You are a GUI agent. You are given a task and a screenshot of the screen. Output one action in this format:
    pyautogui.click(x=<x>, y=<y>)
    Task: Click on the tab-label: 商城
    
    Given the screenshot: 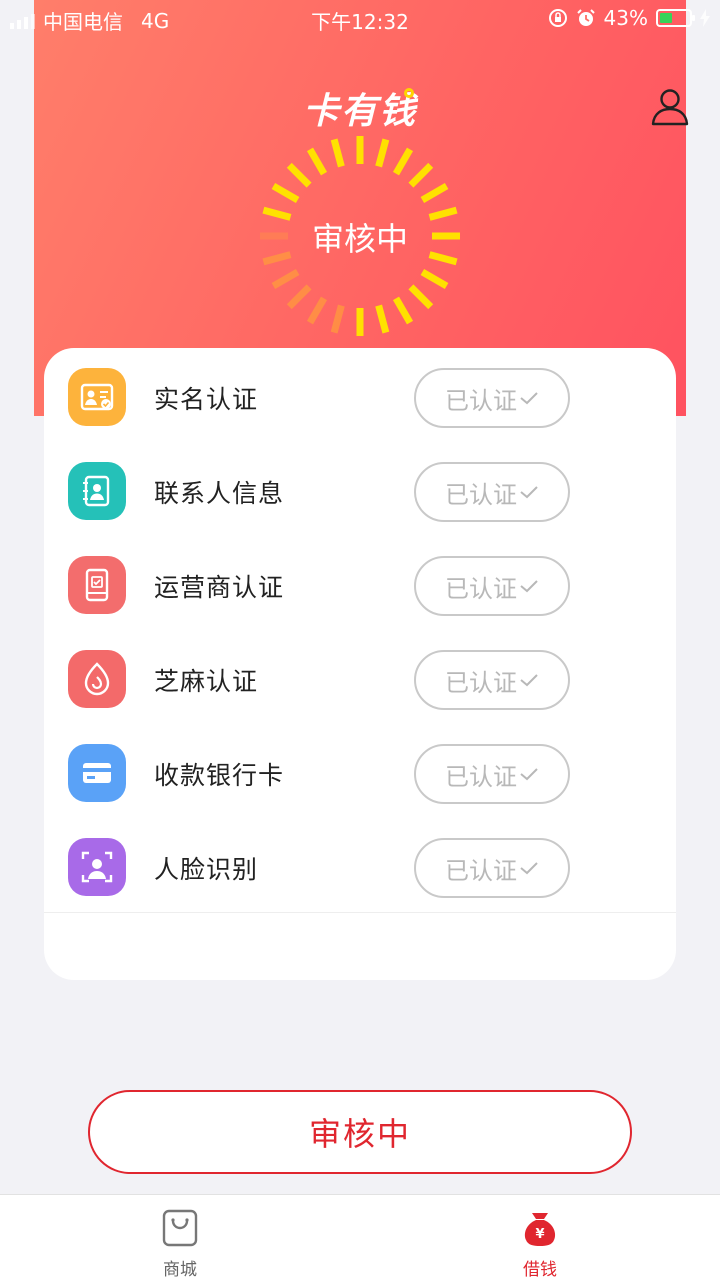 What is the action you would take?
    pyautogui.click(x=180, y=1270)
    